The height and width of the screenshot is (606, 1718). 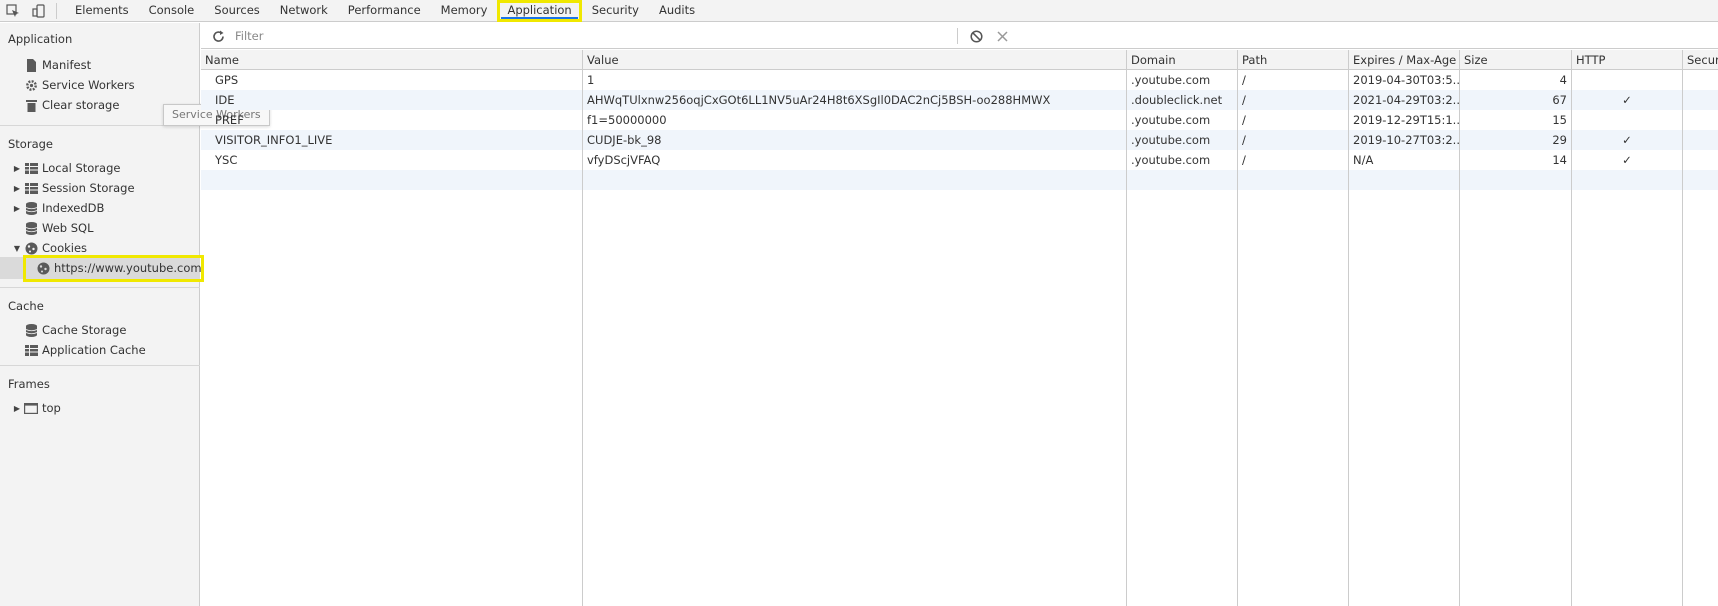 I want to click on cell-size: 4, so click(x=1563, y=80).